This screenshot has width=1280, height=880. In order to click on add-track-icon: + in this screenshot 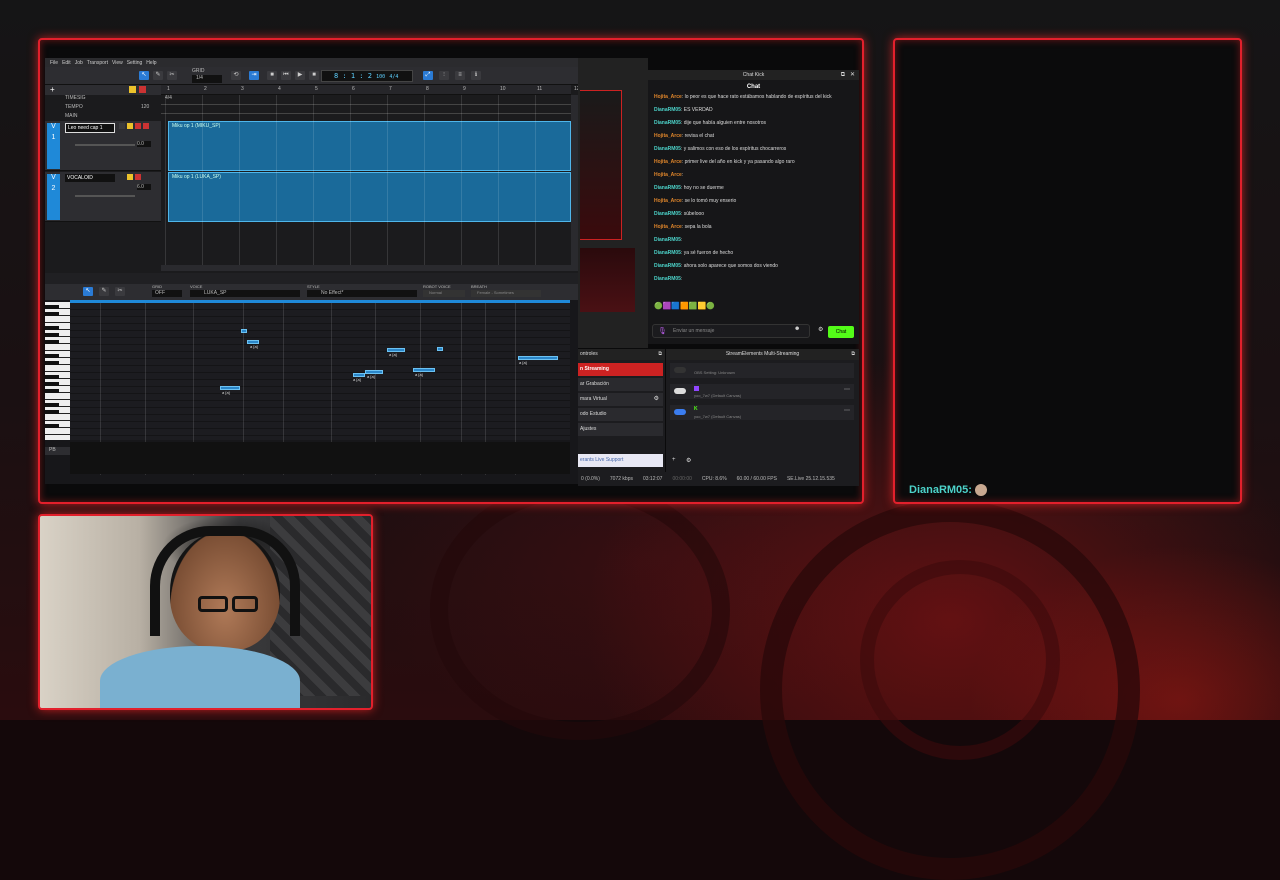, I will do `click(52, 89)`.